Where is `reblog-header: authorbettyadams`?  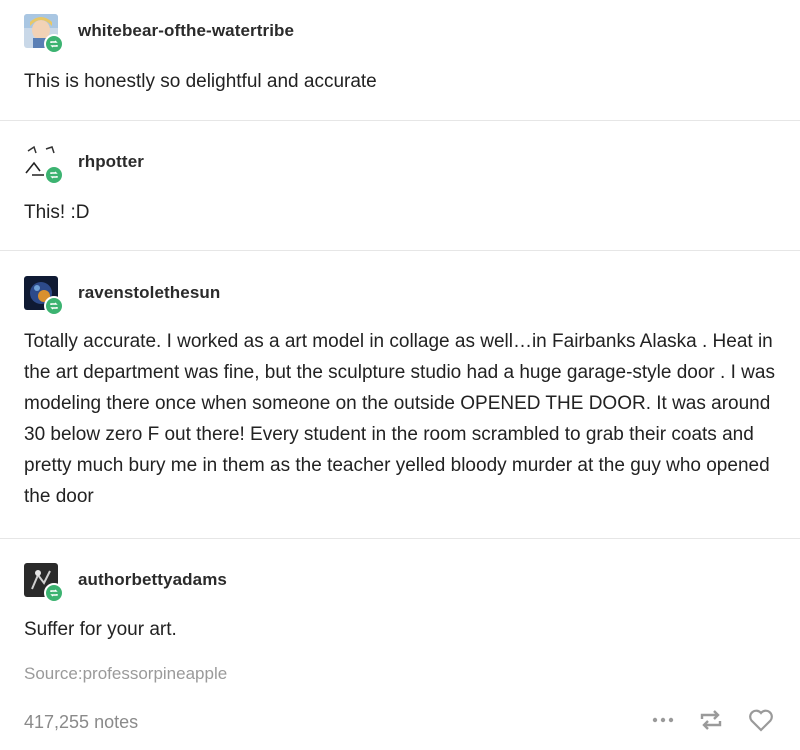
reblog-header: authorbettyadams is located at coordinates (125, 583).